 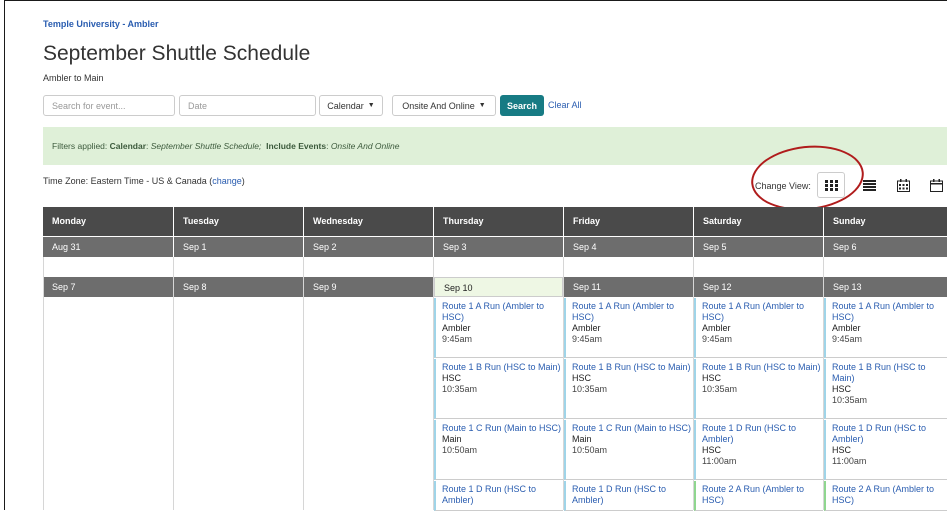 What do you see at coordinates (628, 247) in the screenshot?
I see `date-cell: Sep 4` at bounding box center [628, 247].